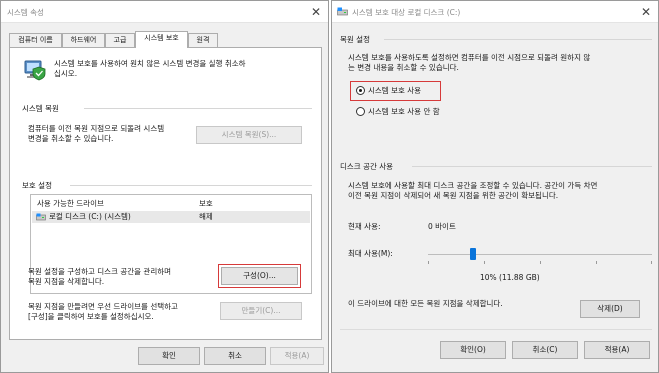 This screenshot has height=373, width=659. Describe the element at coordinates (235, 356) in the screenshot. I see `cancel-button: 취소` at that location.